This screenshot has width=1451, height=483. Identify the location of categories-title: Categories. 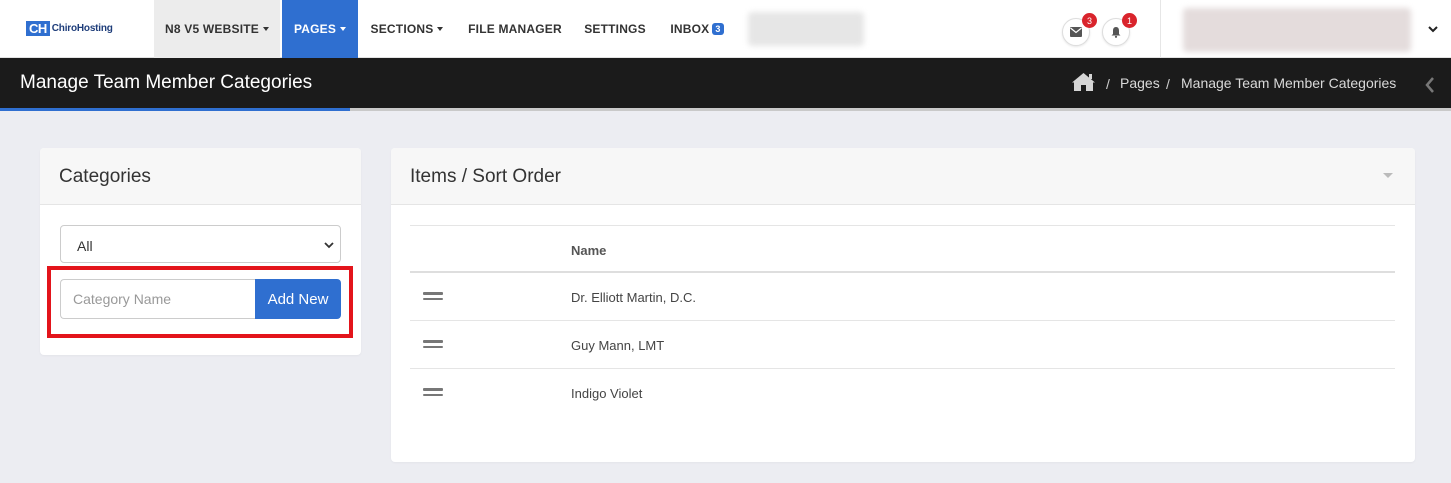
(105, 176).